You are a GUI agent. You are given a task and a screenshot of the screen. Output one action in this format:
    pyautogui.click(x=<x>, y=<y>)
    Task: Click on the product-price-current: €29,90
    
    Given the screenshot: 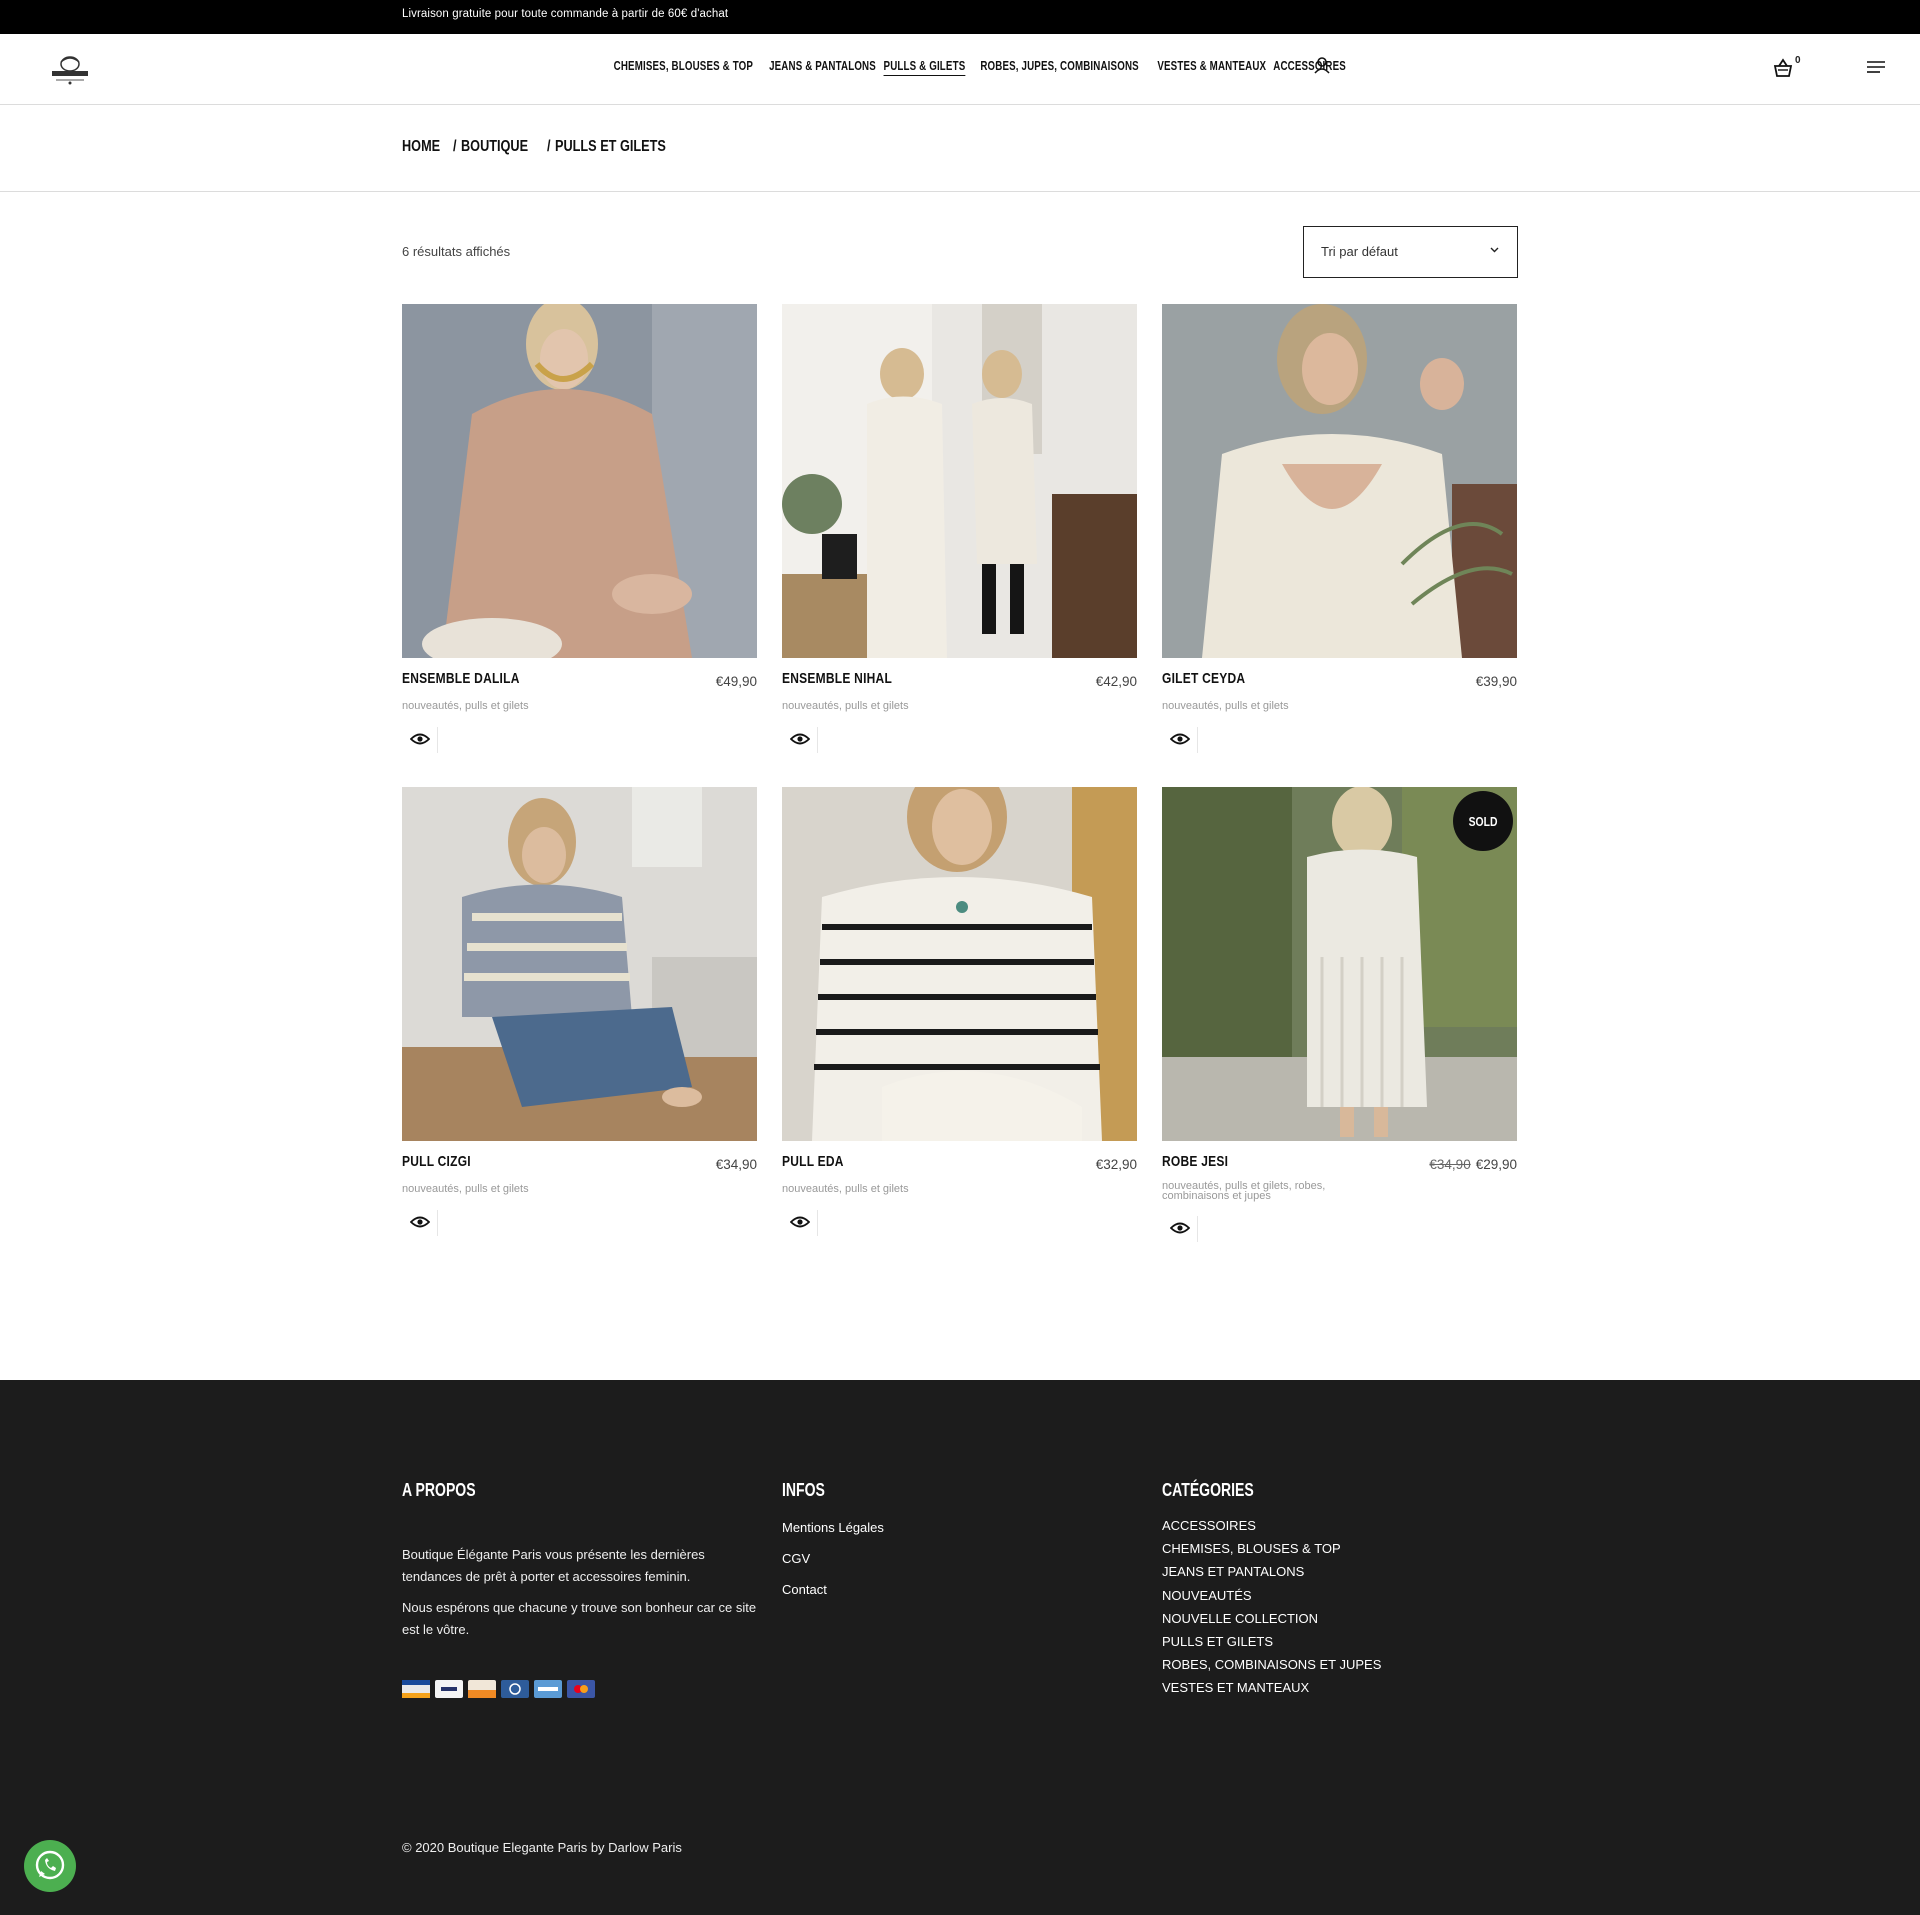 What is the action you would take?
    pyautogui.click(x=1496, y=1164)
    